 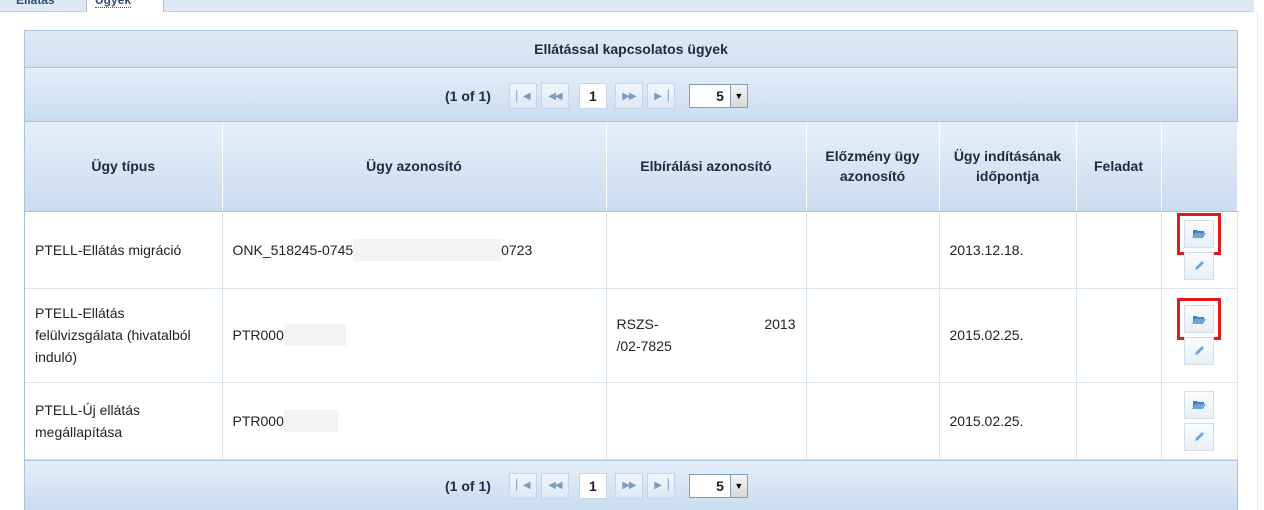 What do you see at coordinates (311, 420) in the screenshot?
I see `redacted-text: 0000000` at bounding box center [311, 420].